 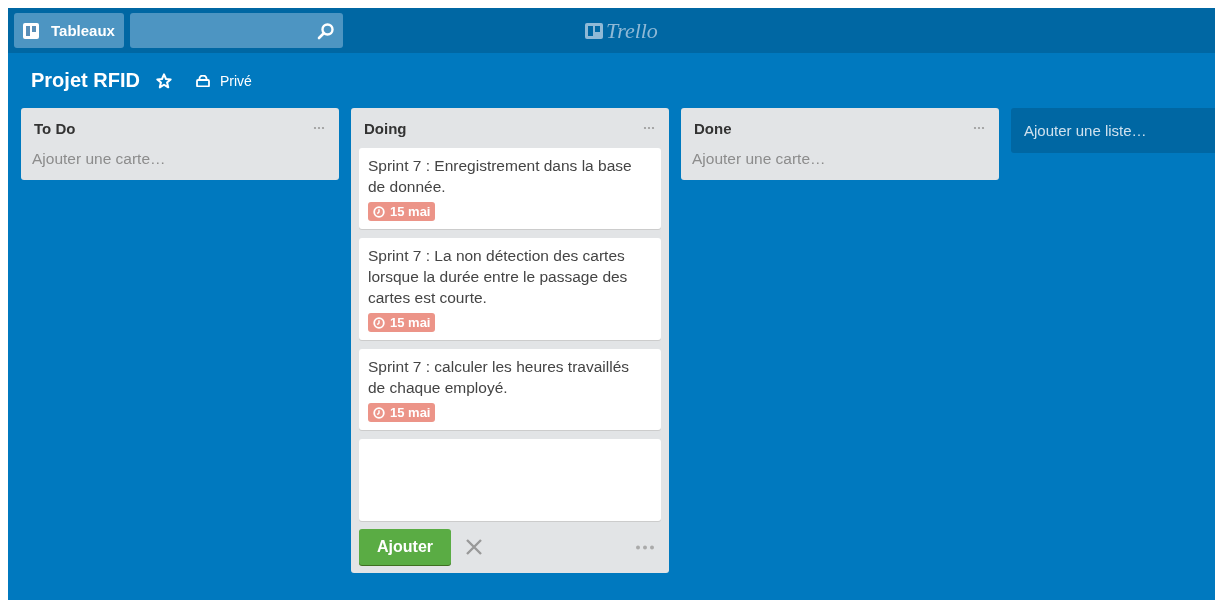 I want to click on card: Sprint 7 : calculer les heures travaillés de chaque employé. 15 mai, so click(x=510, y=389).